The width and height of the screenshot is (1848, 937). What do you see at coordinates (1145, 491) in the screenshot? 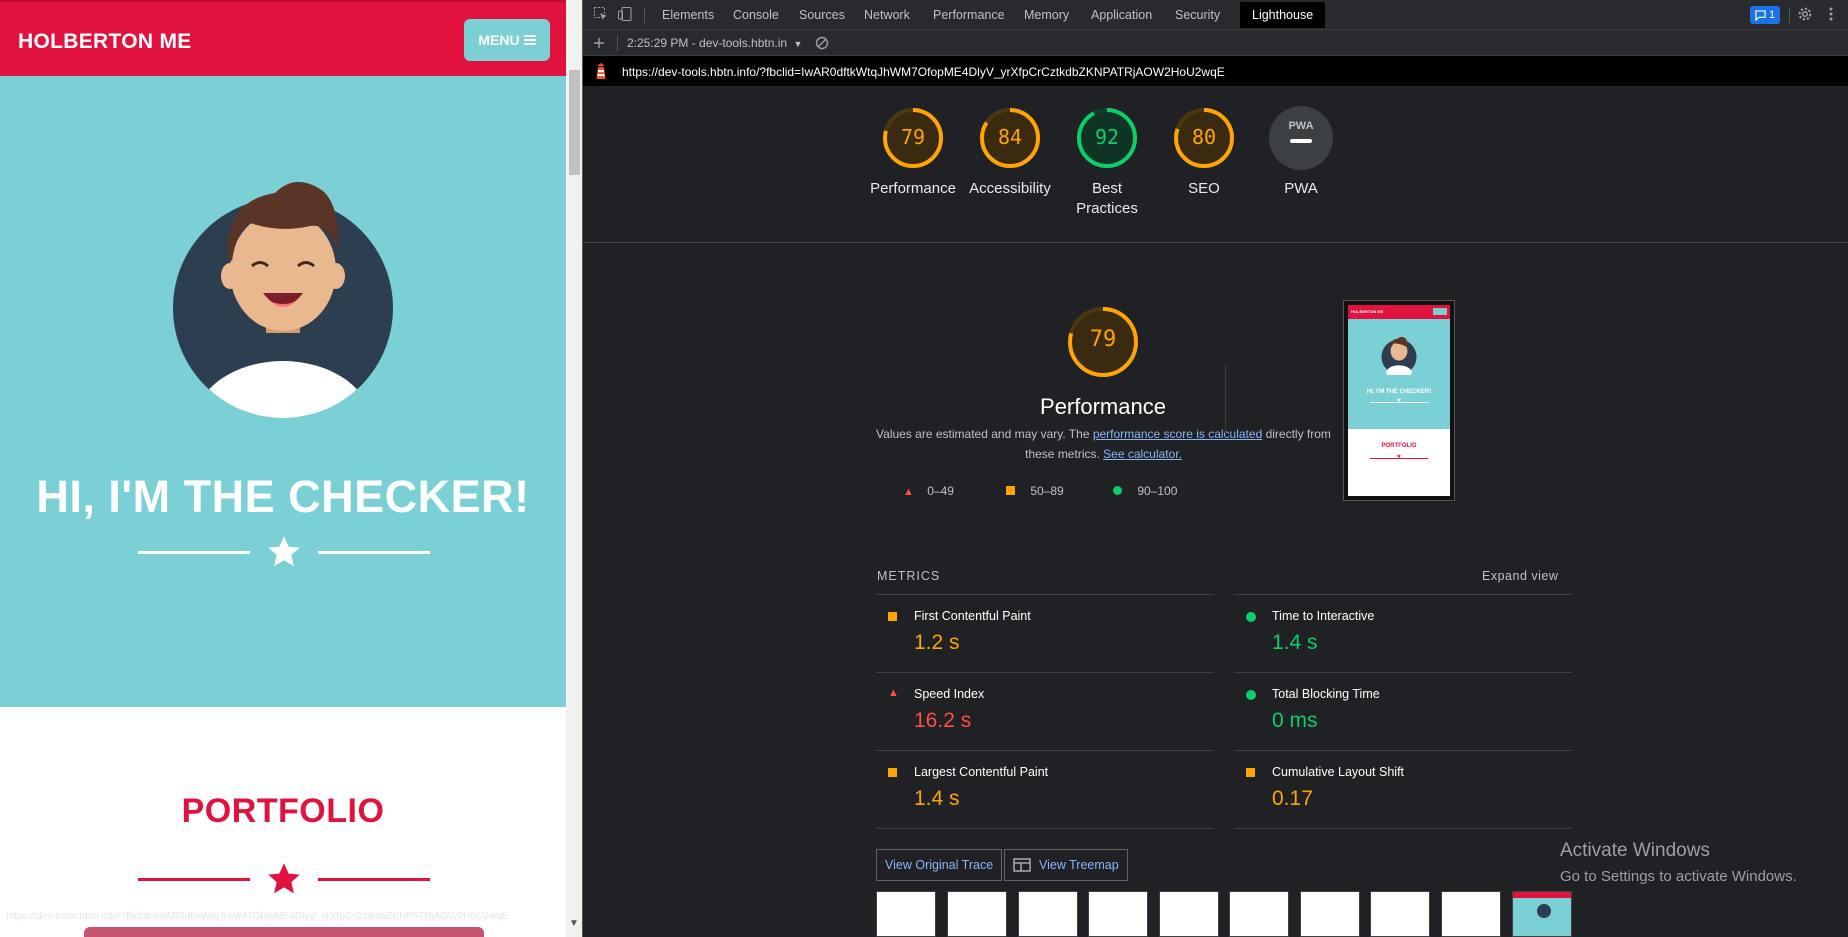
I see `legend-pass: 90–100` at bounding box center [1145, 491].